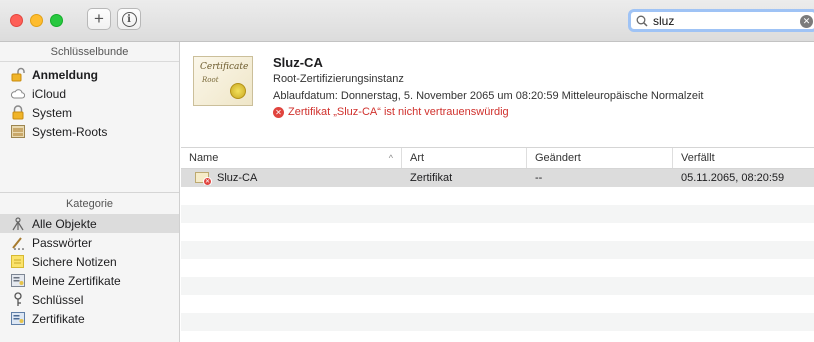 Image resolution: width=814 pixels, height=342 pixels. Describe the element at coordinates (291, 158) in the screenshot. I see `column-header-name: Name ^` at that location.